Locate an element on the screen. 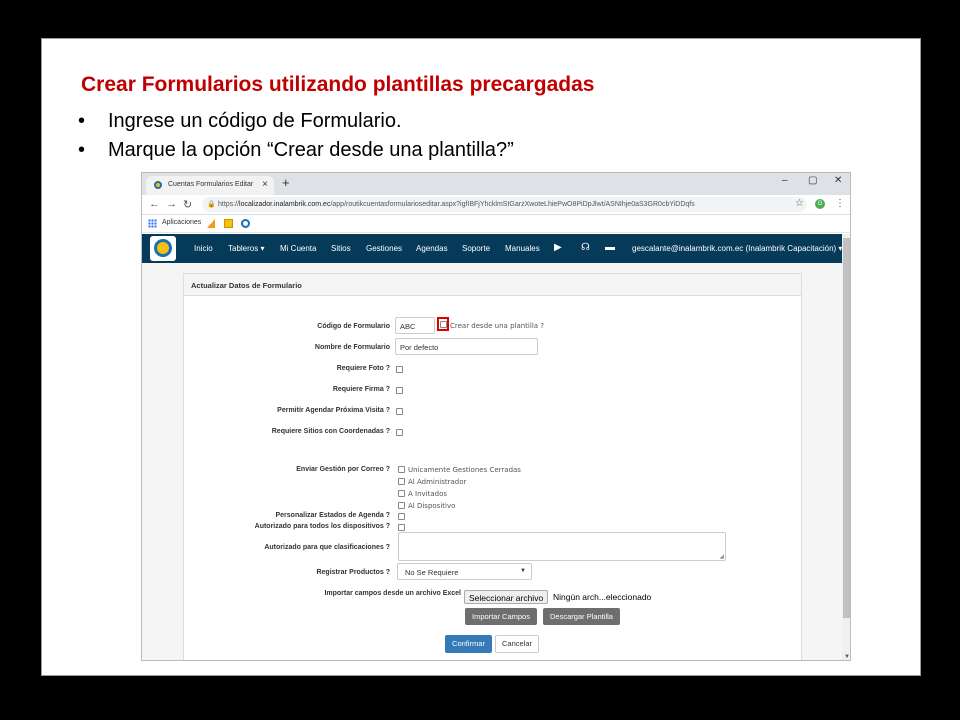  correo-label: Enviar Gestión por Correo ? is located at coordinates (343, 469).